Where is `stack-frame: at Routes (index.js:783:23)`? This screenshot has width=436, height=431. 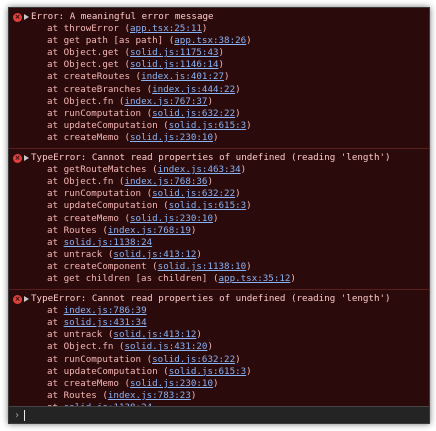
stack-frame: at Routes (index.js:783:23) is located at coordinates (122, 395).